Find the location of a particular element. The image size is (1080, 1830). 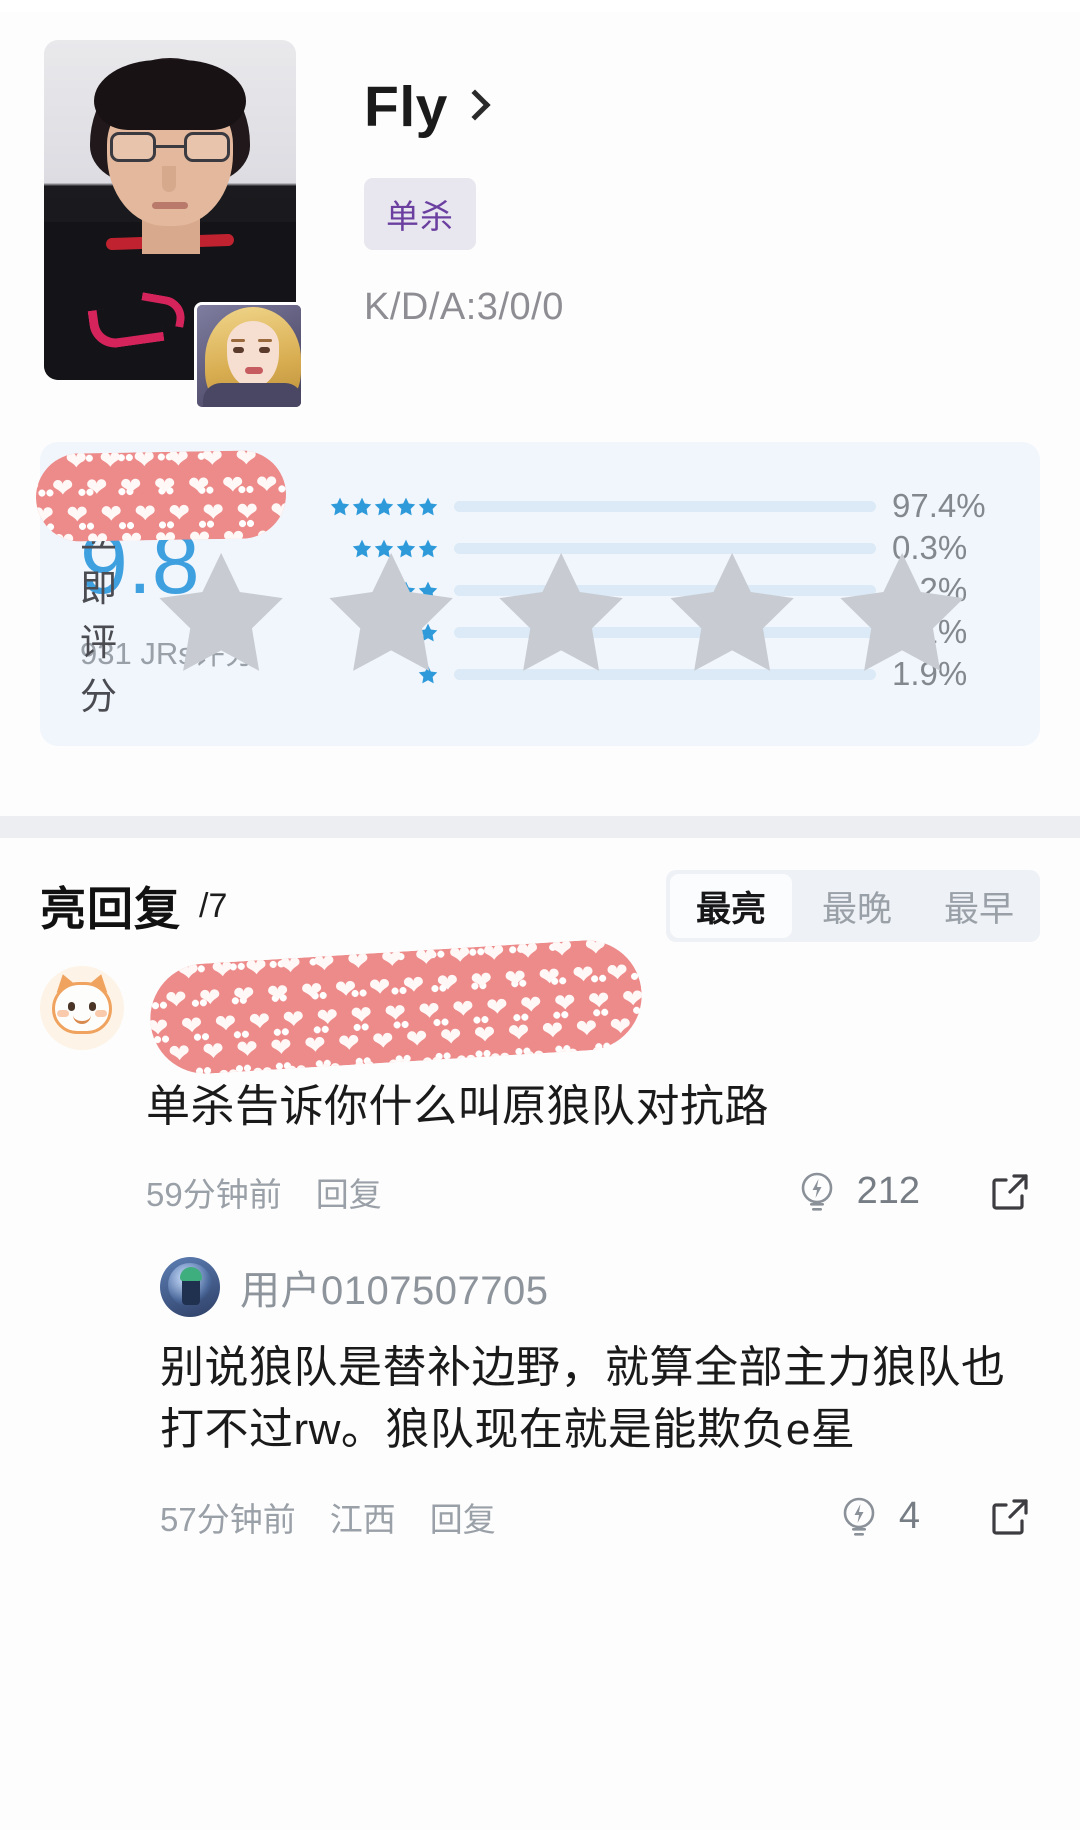

nested-location: 江西 is located at coordinates (362, 1519).